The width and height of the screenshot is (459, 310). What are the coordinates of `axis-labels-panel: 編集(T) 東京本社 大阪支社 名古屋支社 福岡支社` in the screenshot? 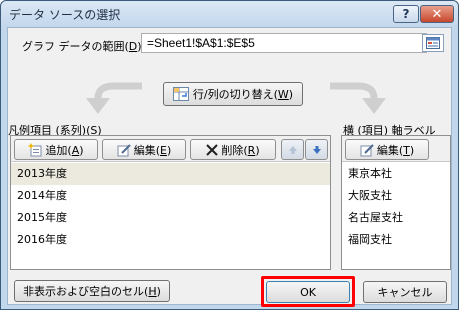 It's located at (396, 202).